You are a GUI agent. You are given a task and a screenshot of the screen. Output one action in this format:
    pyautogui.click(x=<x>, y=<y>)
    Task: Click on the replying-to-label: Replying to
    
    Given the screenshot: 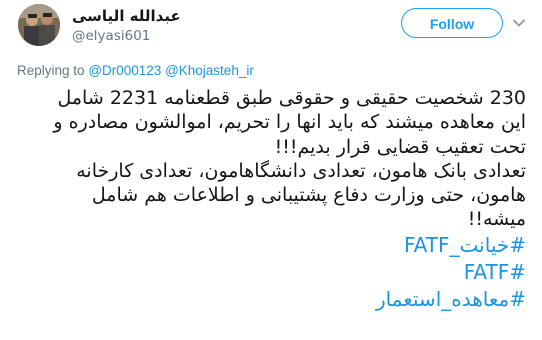 What is the action you would take?
    pyautogui.click(x=51, y=70)
    